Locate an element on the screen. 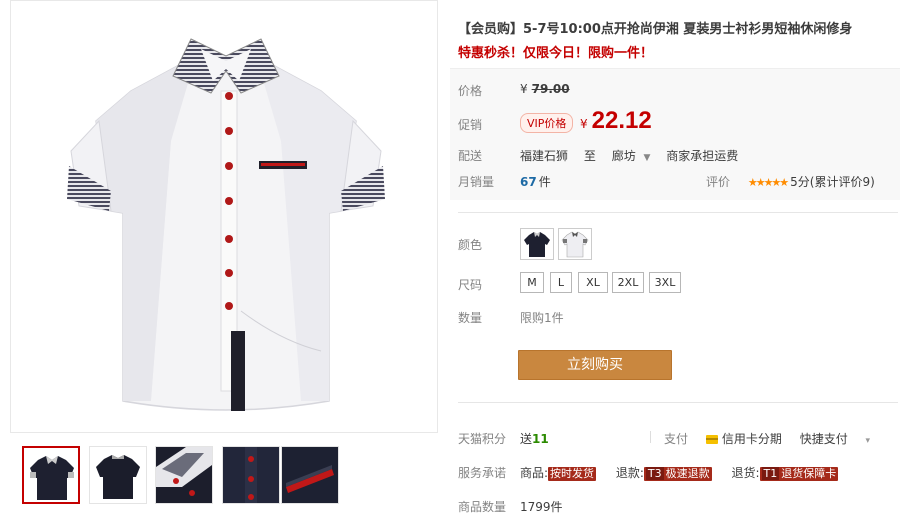  collar-detail-thumb is located at coordinates (184, 475).